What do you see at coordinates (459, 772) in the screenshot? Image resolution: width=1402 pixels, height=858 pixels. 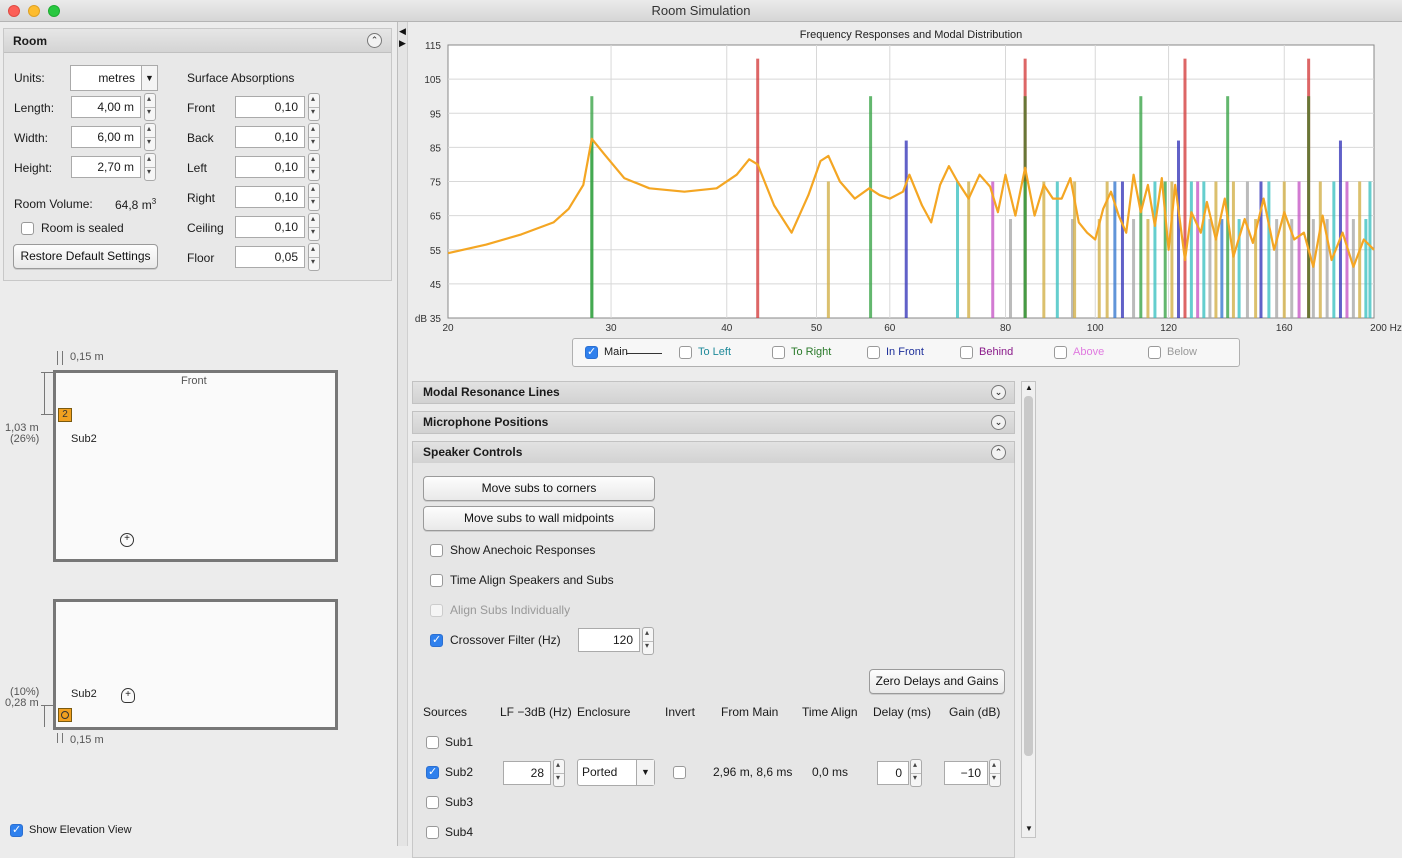 I see `sub2-label: Sub2` at bounding box center [459, 772].